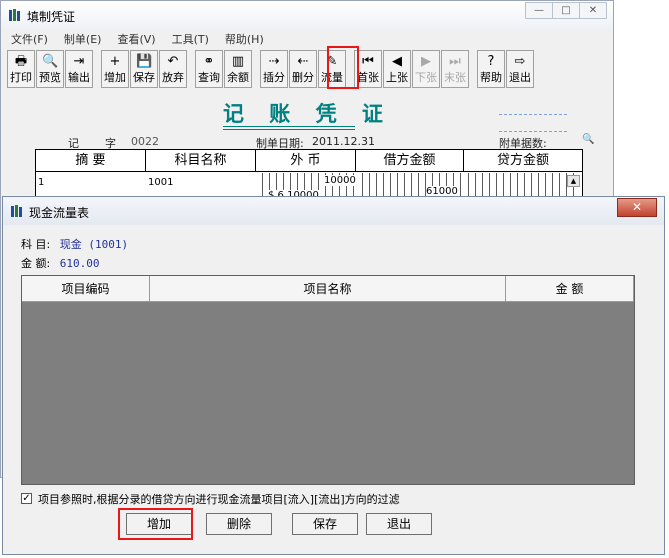 This screenshot has width=669, height=558. What do you see at coordinates (637, 207) in the screenshot?
I see `dialog-close-button: ✕` at bounding box center [637, 207].